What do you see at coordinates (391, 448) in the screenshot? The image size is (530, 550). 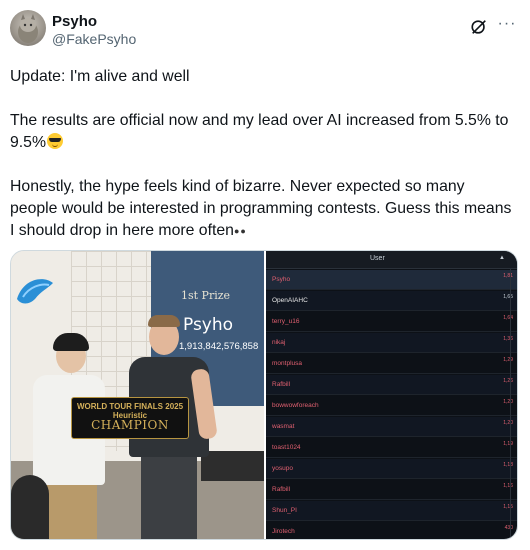 I see `leaderboard-row: toast1024 1,19` at bounding box center [391, 448].